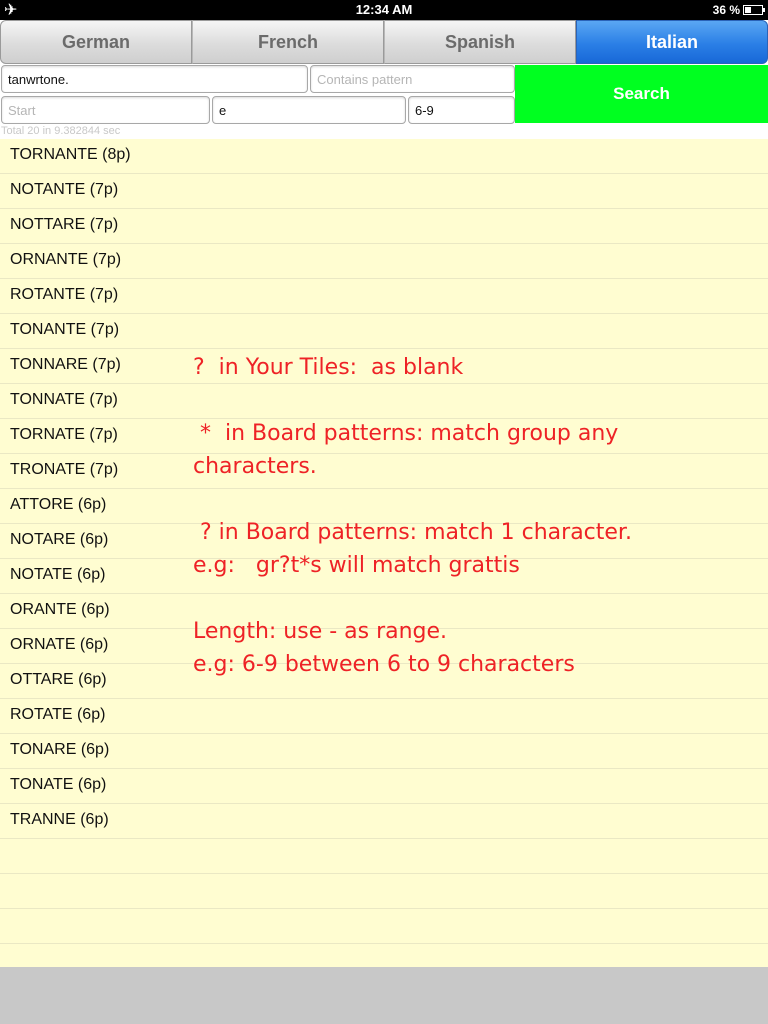 This screenshot has height=1024, width=768. I want to click on battery-icon, so click(754, 10).